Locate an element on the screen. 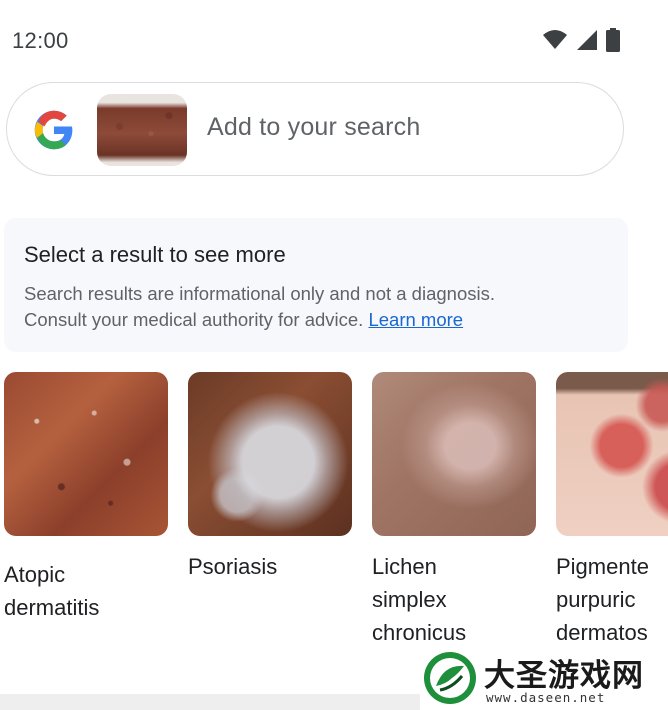 This screenshot has height=710, width=668. result-card-pigmented-purpuric-dermatosis: Pigmente purpuric dermatos is located at coordinates (612, 510).